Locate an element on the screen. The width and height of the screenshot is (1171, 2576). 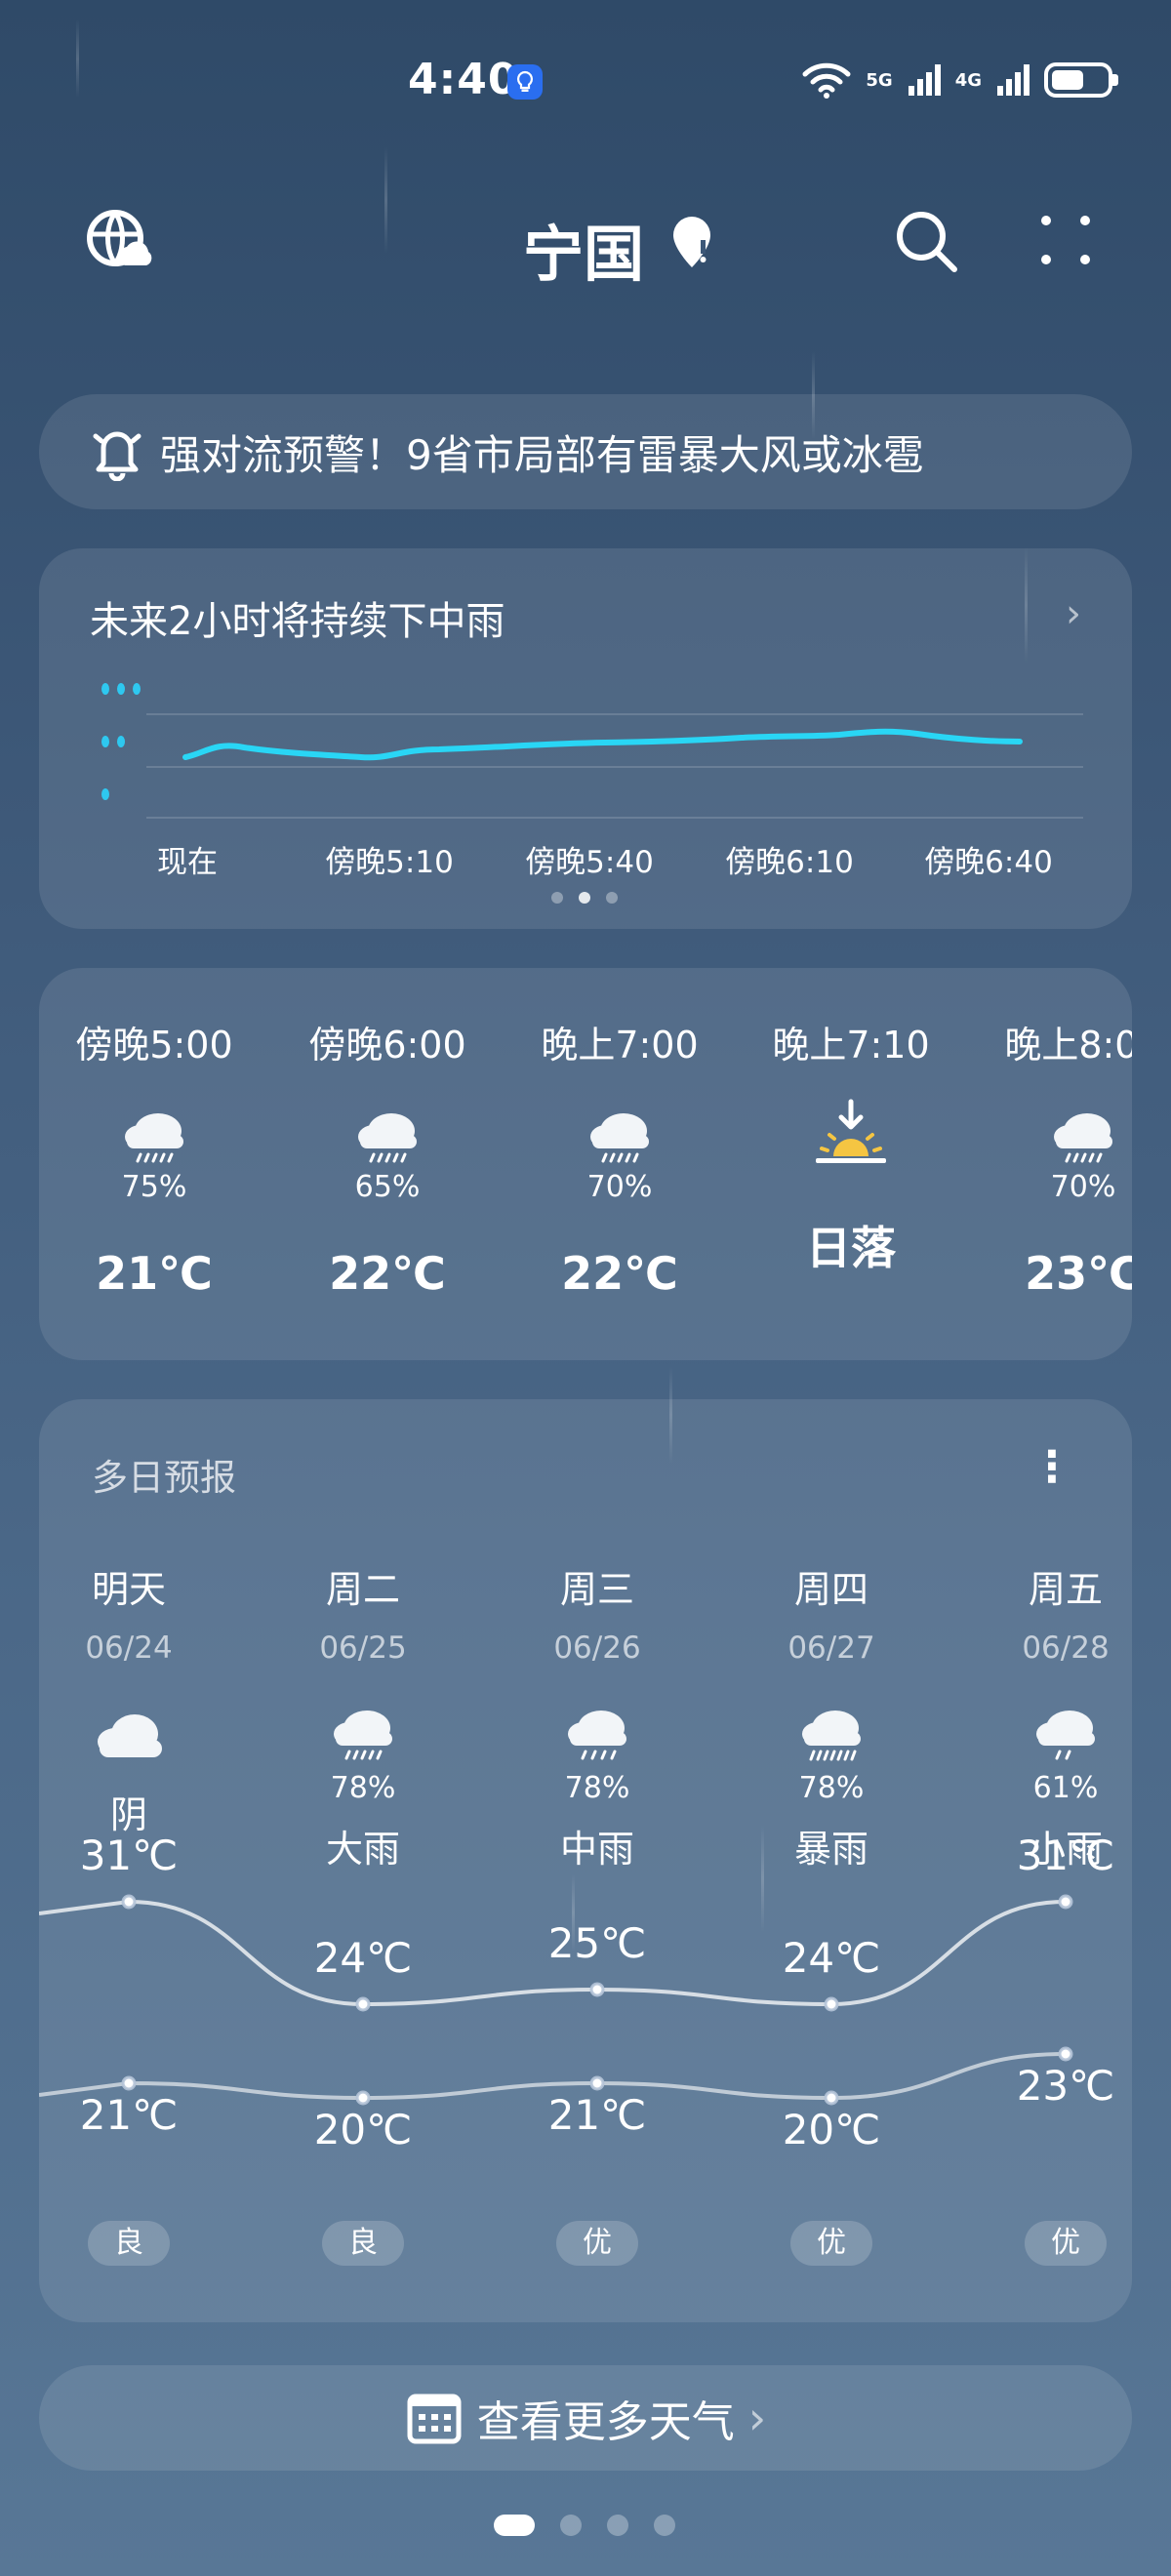
weather-alert-banner: 强对流预警！9省市局部有雷暴大风或冰雹 is located at coordinates (585, 451).